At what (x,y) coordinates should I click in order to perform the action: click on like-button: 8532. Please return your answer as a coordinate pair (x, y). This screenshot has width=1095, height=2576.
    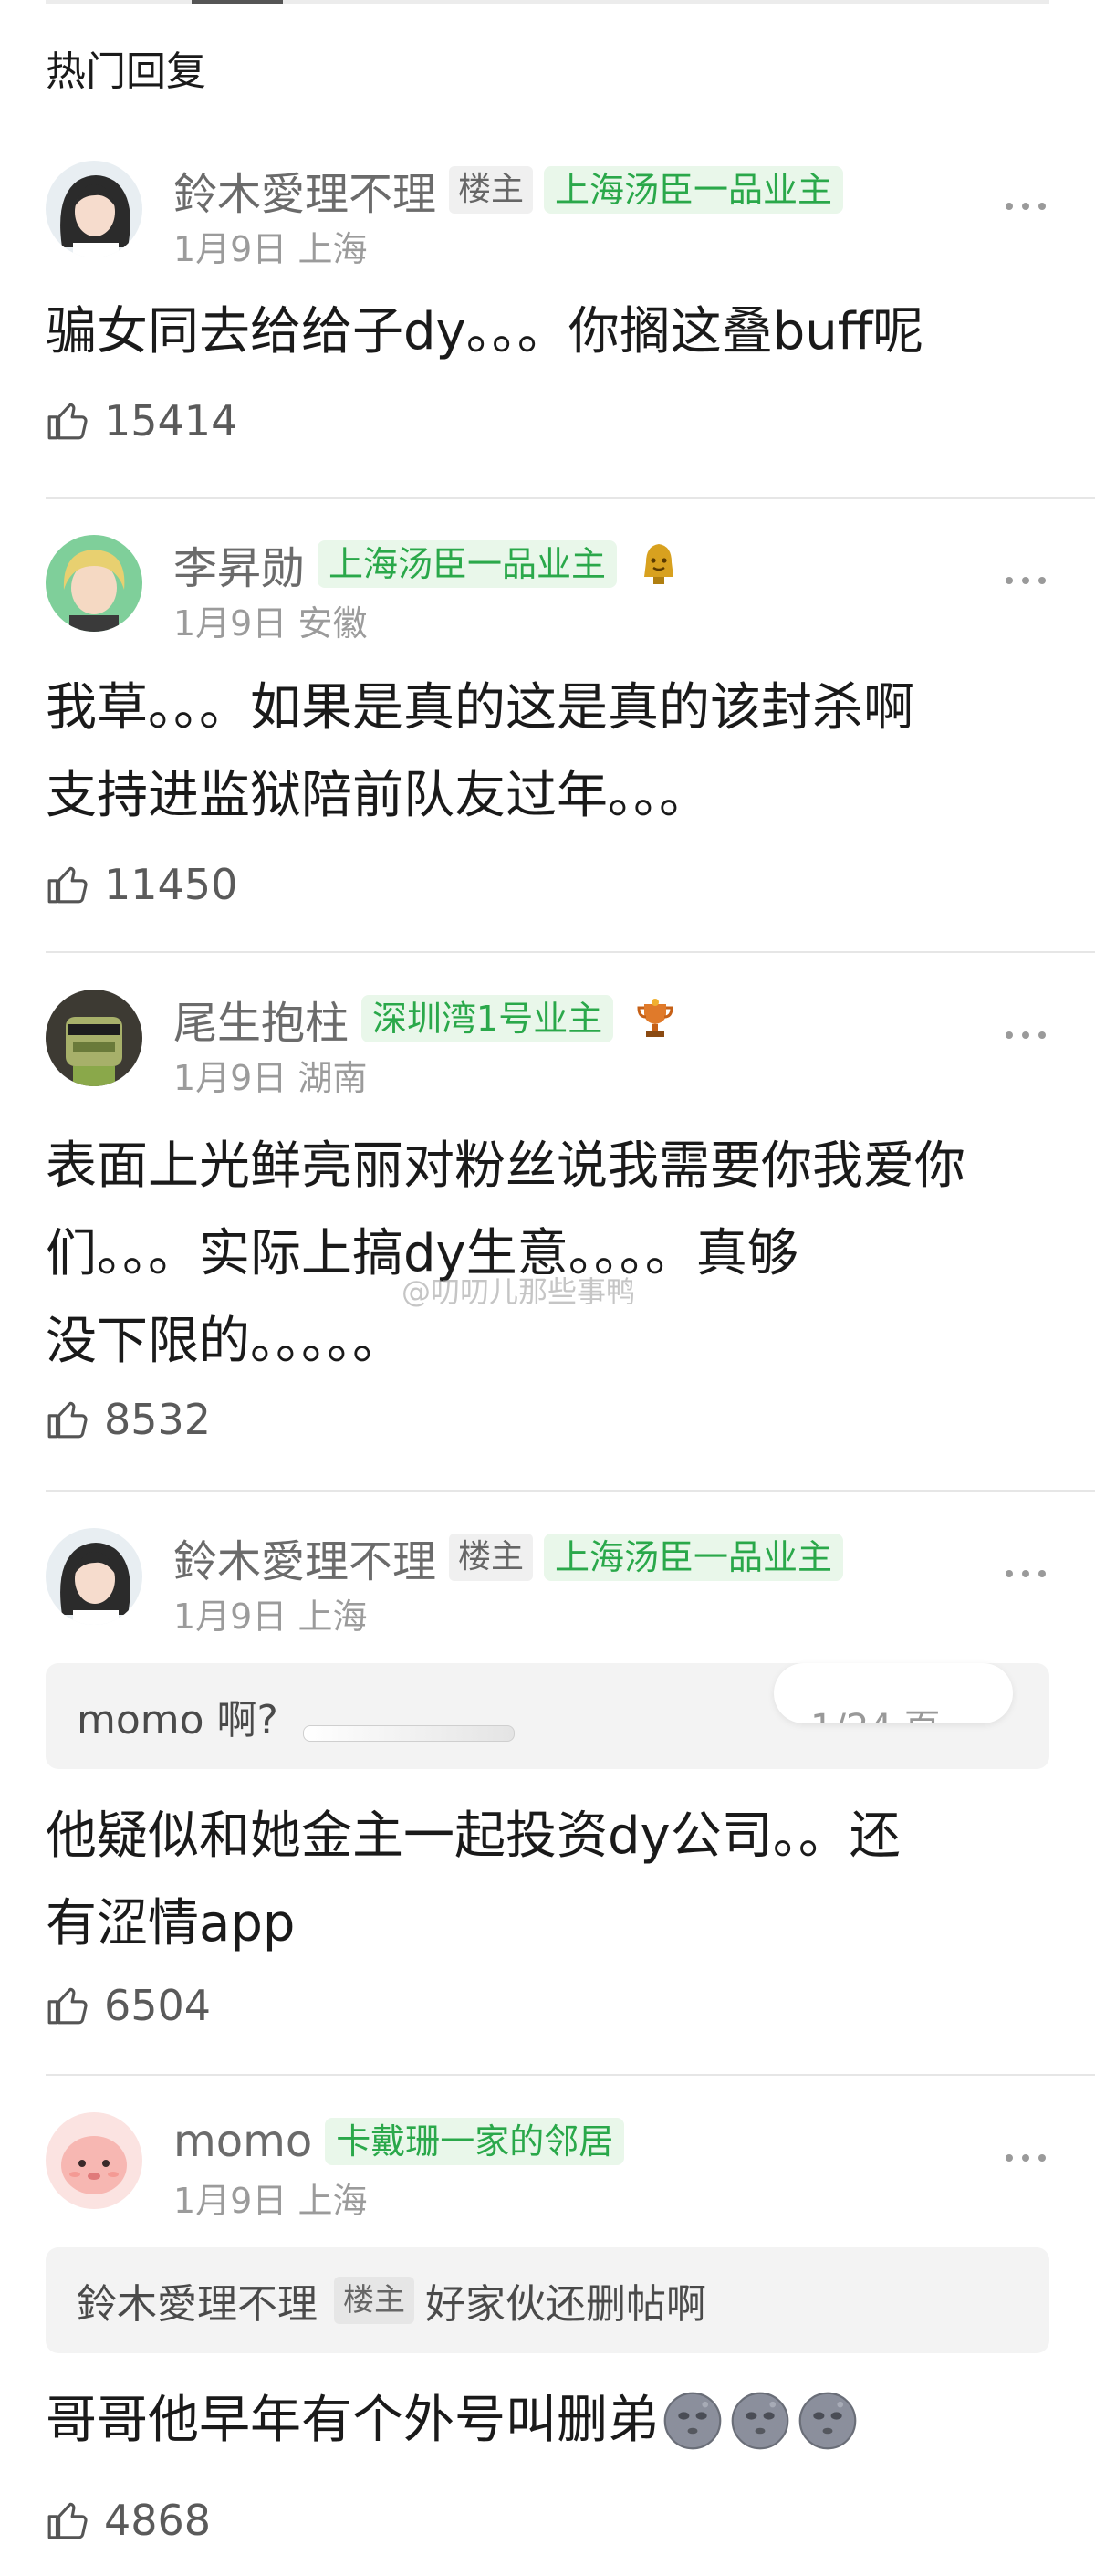
    Looking at the image, I should click on (128, 1420).